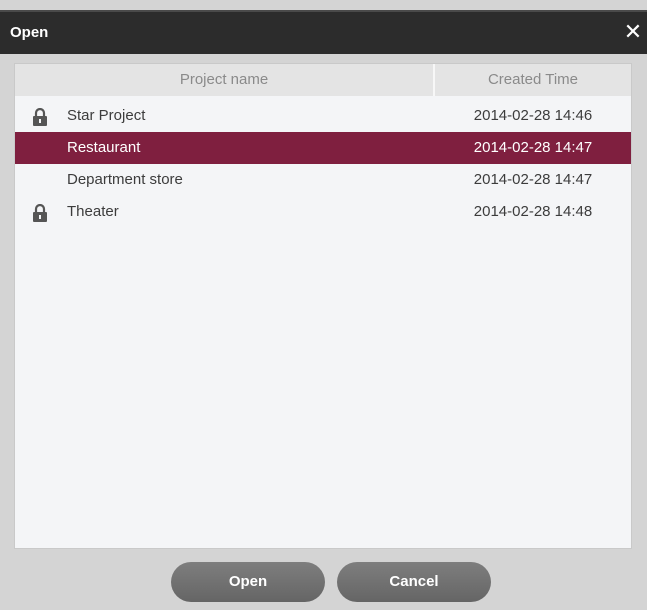 The image size is (647, 610). Describe the element at coordinates (414, 582) in the screenshot. I see `cancel-button: Cancel` at that location.